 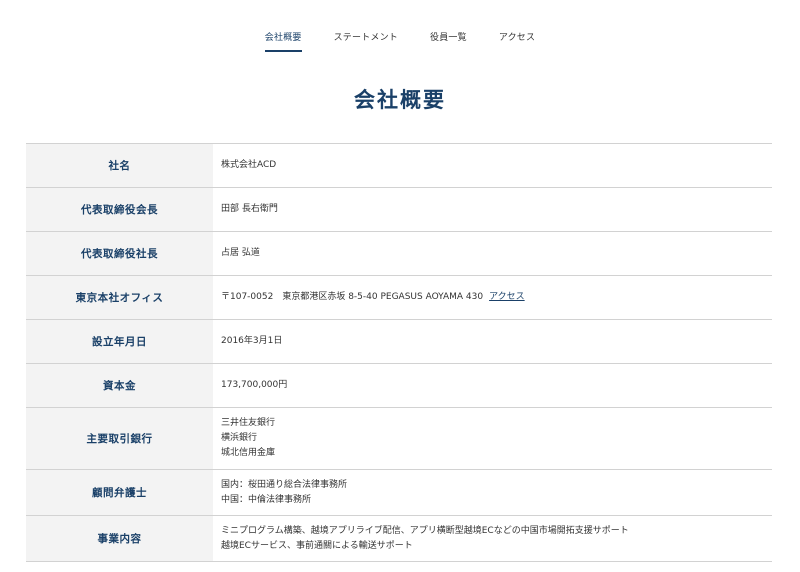 I want to click on business-item: 越境ECサービス、事前通關による輸送サポート, so click(x=317, y=545).